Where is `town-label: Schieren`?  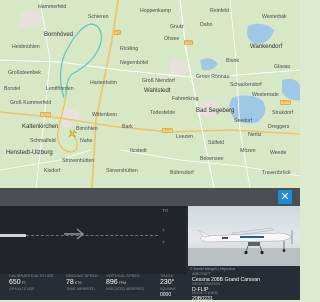 town-label: Schieren is located at coordinates (98, 17).